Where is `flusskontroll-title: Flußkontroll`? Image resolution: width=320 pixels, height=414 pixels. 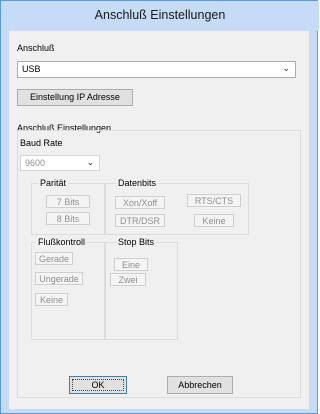 flusskontroll-title: Flußkontroll is located at coordinates (62, 242).